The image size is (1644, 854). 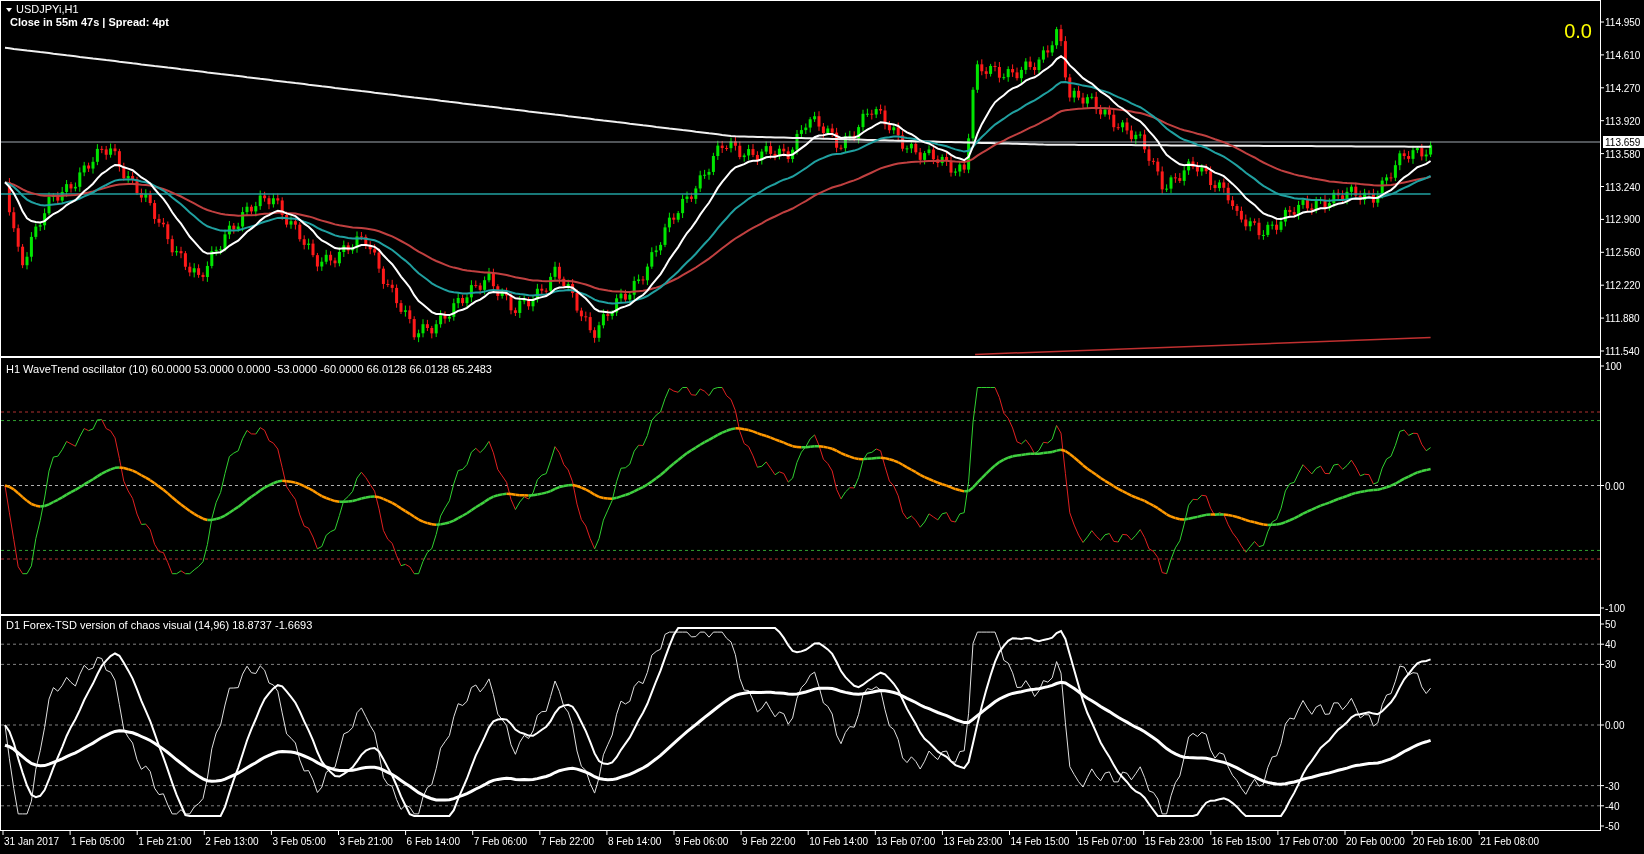 I want to click on time-label: 15 Feb 23:00, so click(x=1174, y=841).